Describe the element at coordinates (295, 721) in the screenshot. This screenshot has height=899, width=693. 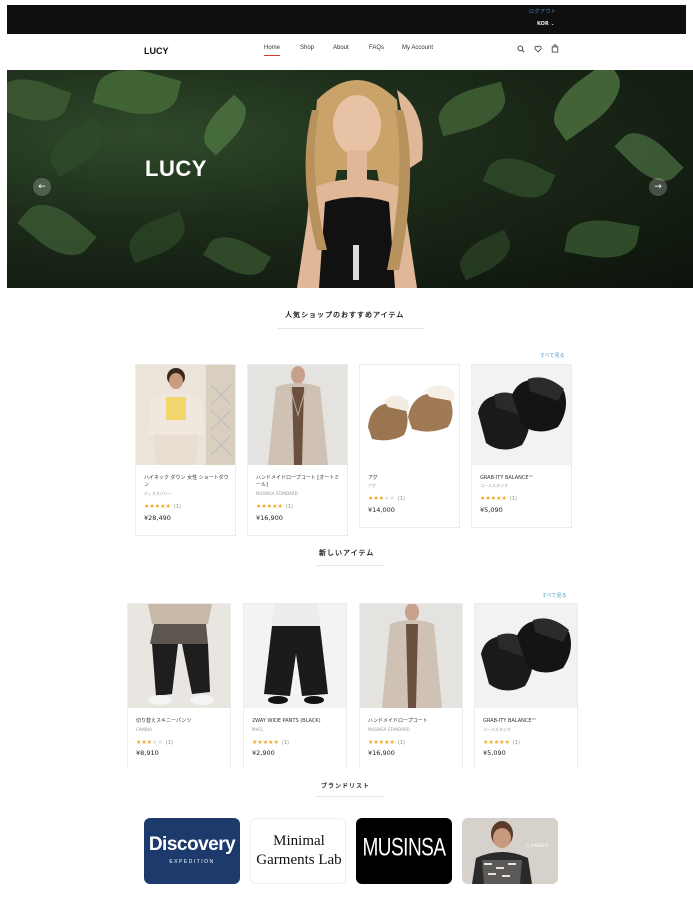
I see `product-name: 2WAY WIDE PANTS (BLACK)` at that location.